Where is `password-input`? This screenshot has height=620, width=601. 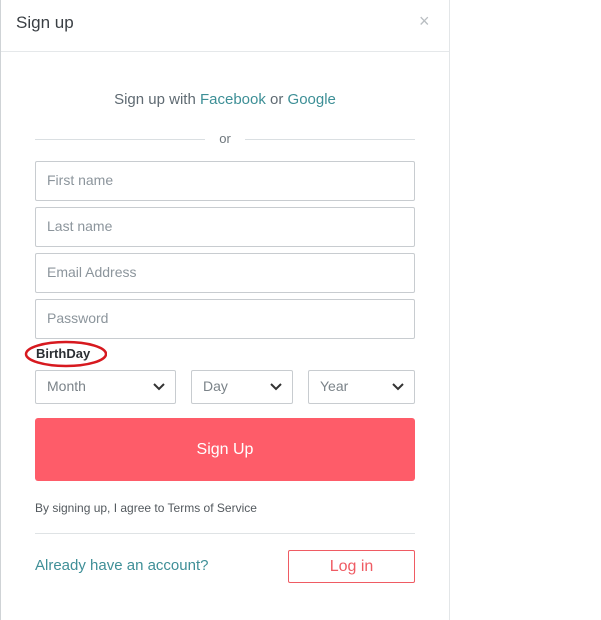
password-input is located at coordinates (217, 318).